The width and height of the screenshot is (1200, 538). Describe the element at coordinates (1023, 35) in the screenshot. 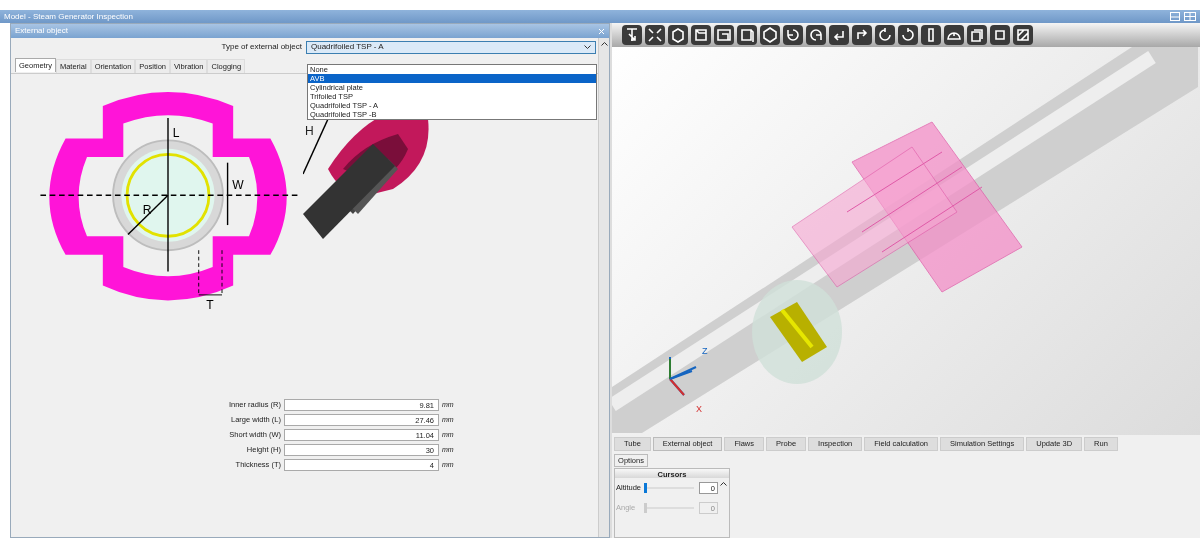

I see `hatch-icon` at that location.